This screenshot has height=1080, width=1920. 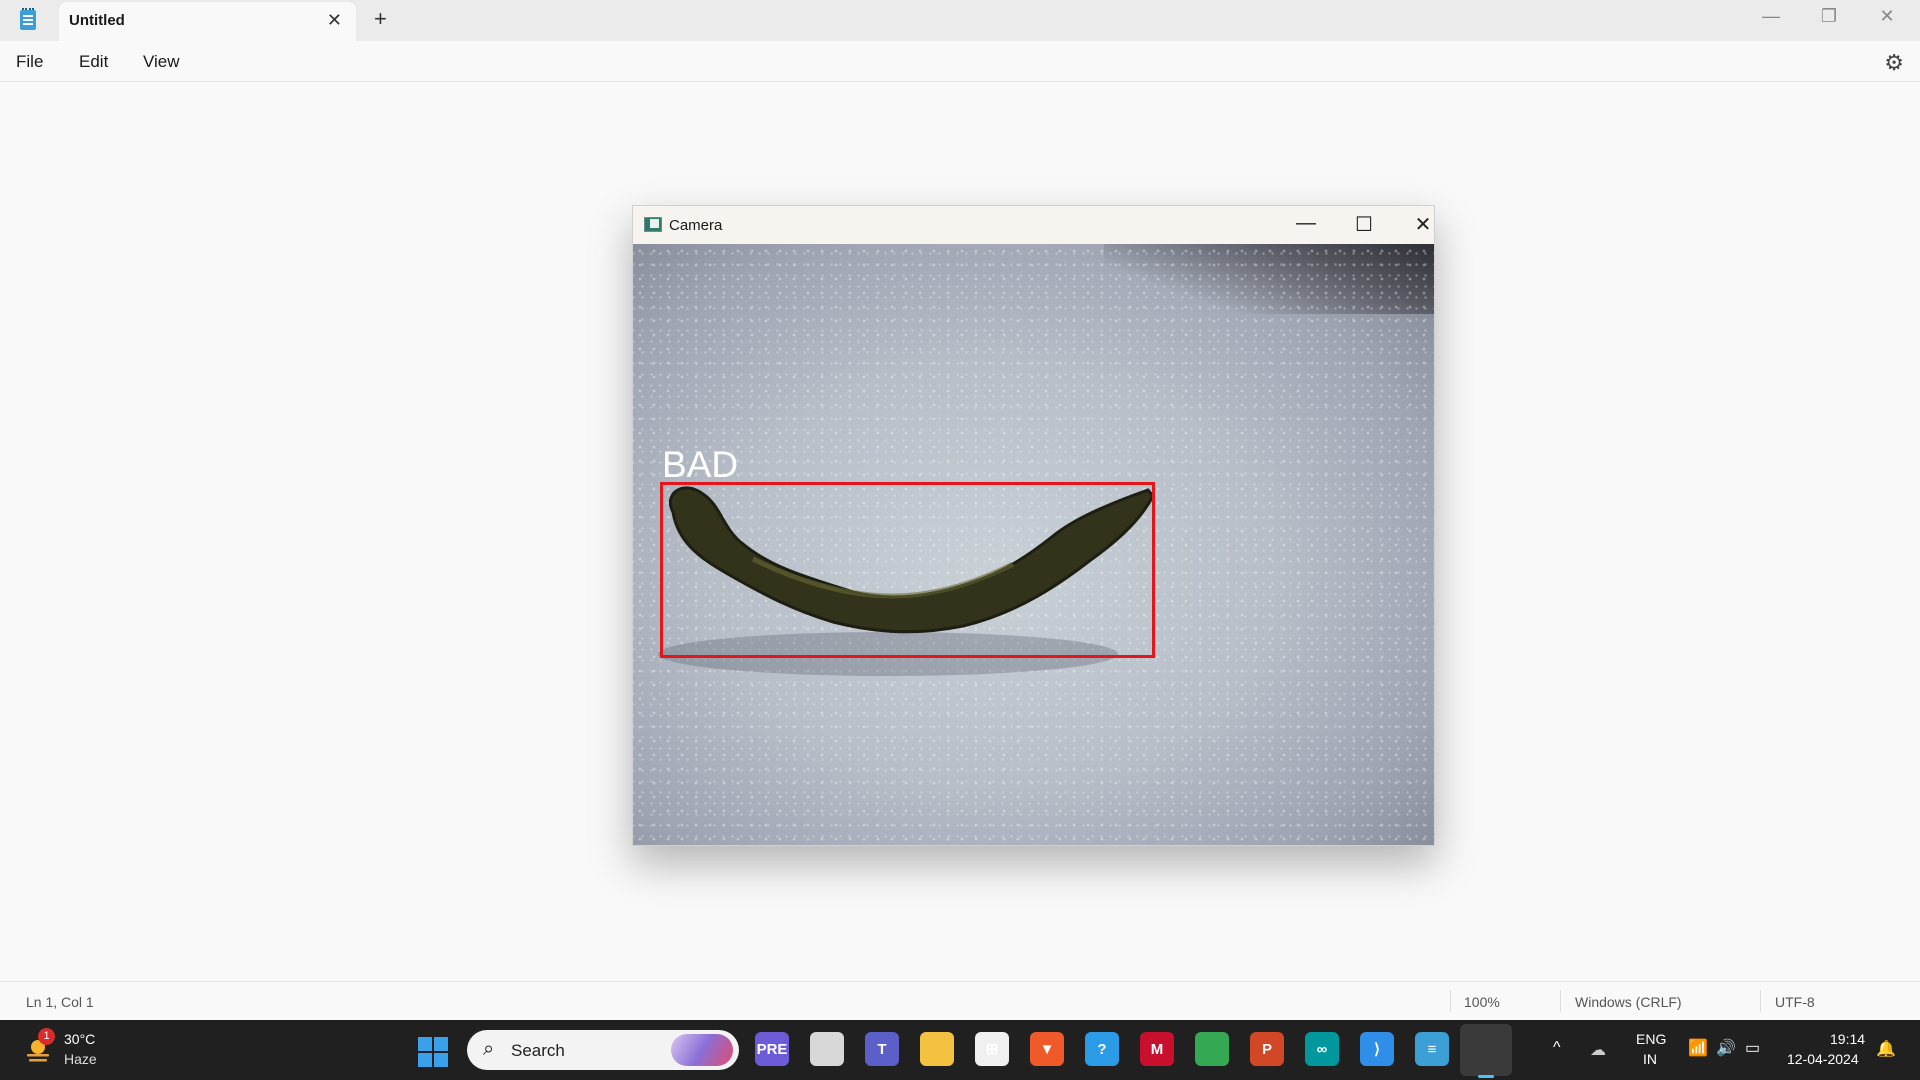 I want to click on camera-minimize-button: —, so click(x=1306, y=223).